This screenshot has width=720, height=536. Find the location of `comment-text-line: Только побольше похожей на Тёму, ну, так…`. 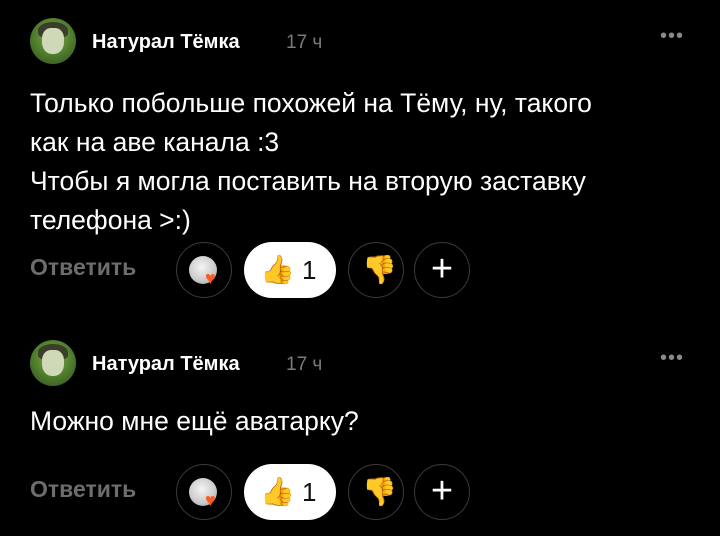

comment-text-line: Только побольше похожей на Тёму, ну, так… is located at coordinates (311, 103).